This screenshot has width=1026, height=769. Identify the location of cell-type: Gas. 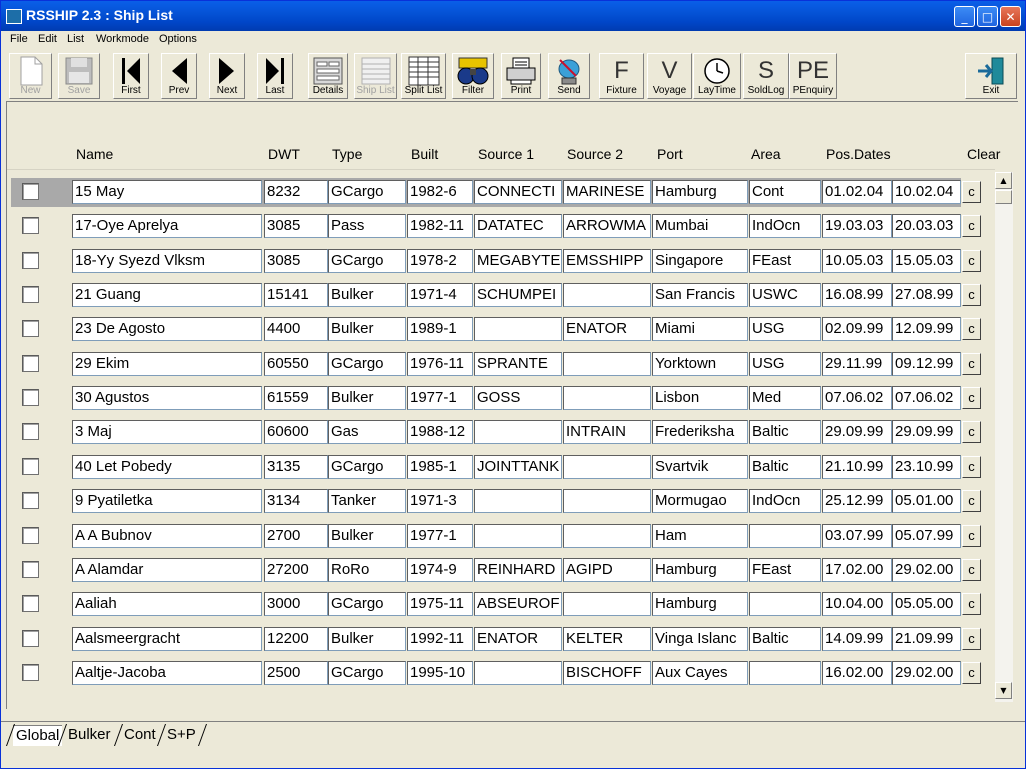
(367, 432).